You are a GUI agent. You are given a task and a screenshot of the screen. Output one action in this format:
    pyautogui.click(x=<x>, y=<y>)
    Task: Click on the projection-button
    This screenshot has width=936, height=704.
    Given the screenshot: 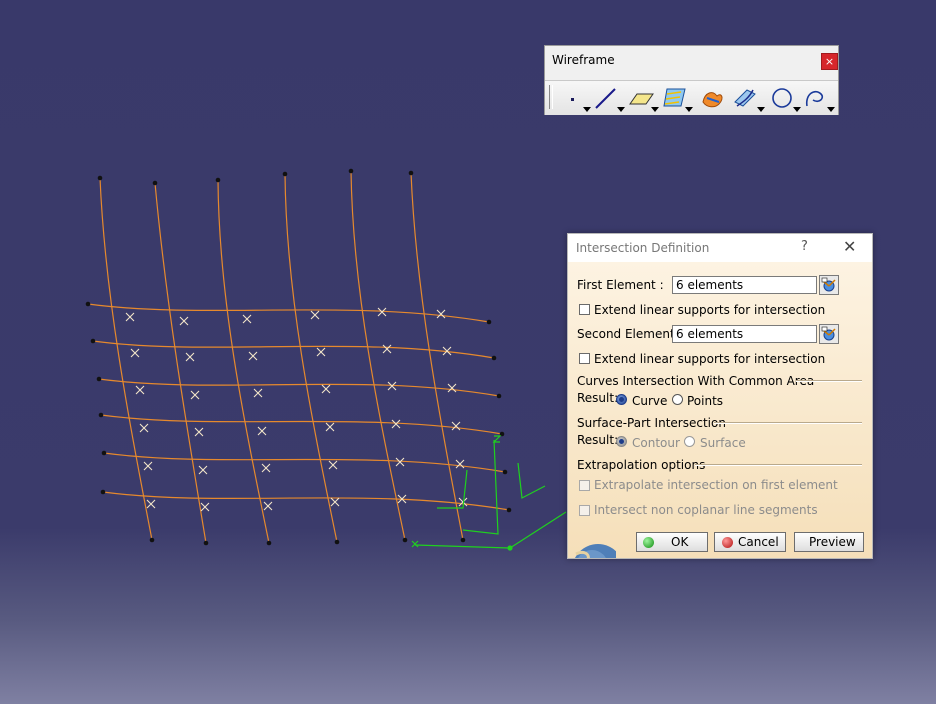 What is the action you would take?
    pyautogui.click(x=676, y=98)
    